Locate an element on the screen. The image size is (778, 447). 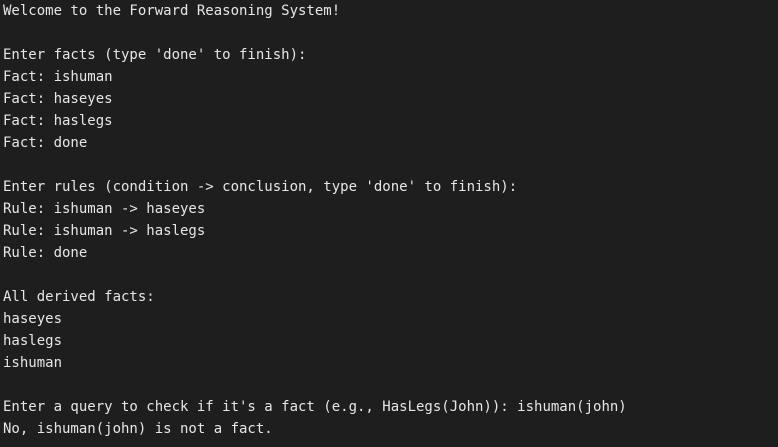
facts-prompt-line: Enter facts (type 'done' to finish): is located at coordinates (155, 55).